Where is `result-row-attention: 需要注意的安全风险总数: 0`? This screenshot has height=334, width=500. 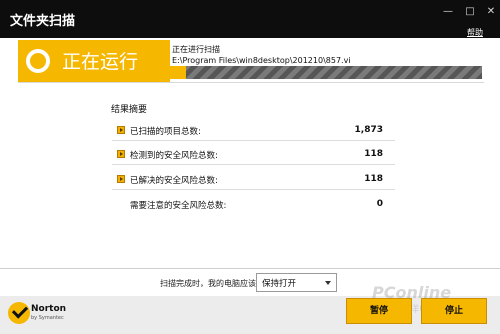 result-row-attention: 需要注意的安全风险总数: 0 is located at coordinates (253, 204).